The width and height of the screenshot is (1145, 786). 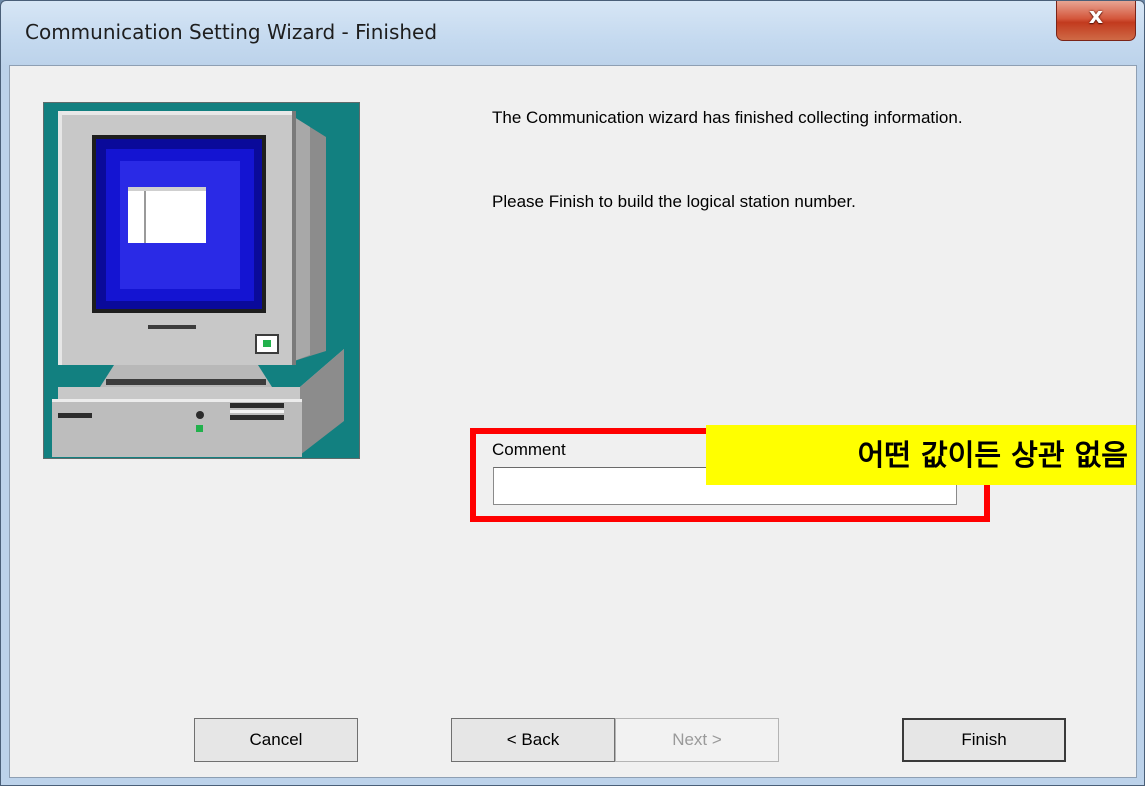 I want to click on close-button: x, so click(x=1096, y=21).